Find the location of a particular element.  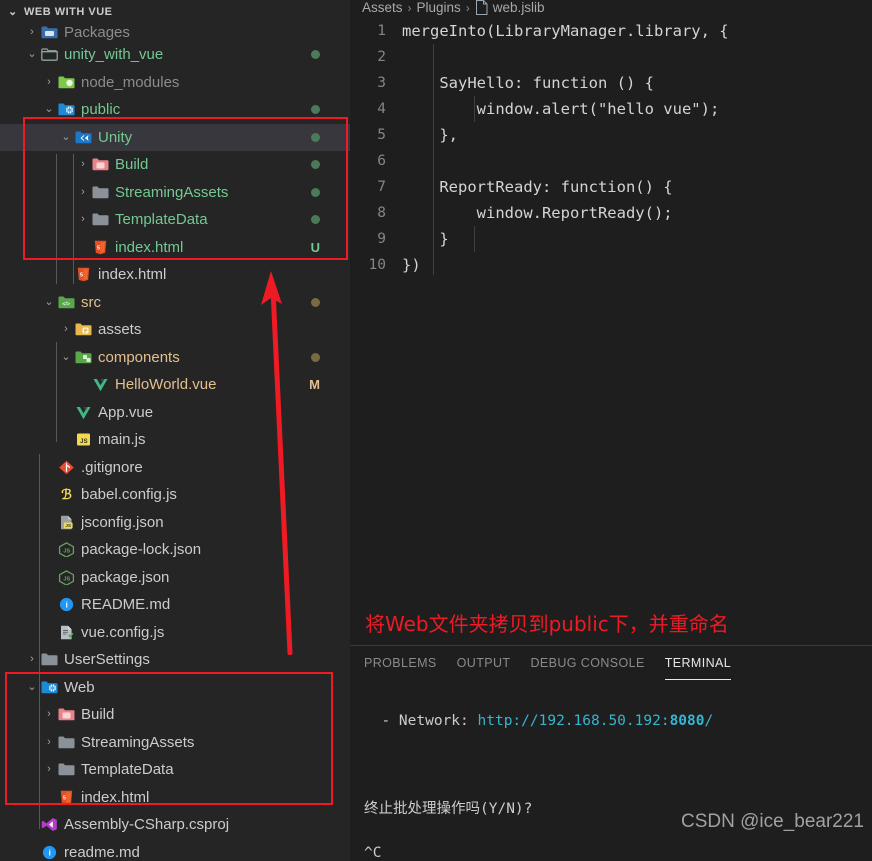

svg-text: i is located at coordinates (66, 605).